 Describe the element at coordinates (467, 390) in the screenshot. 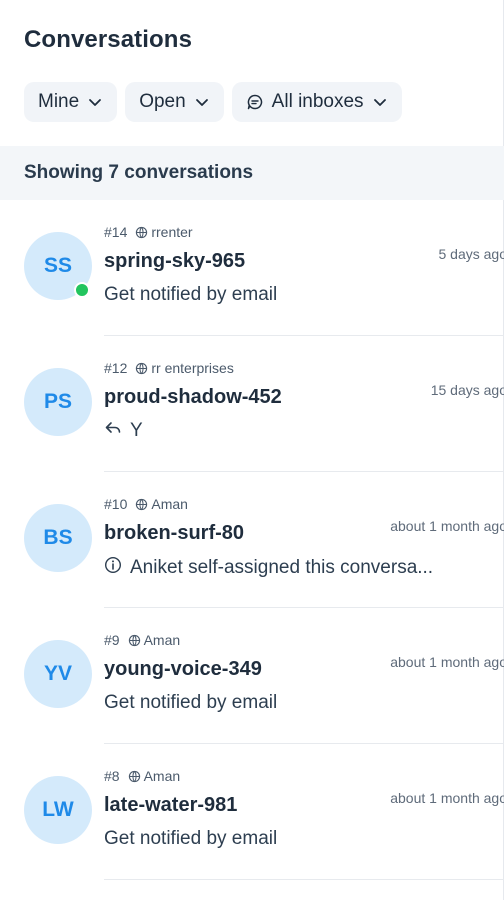

I see `last-activity-time: 15 days ago` at that location.